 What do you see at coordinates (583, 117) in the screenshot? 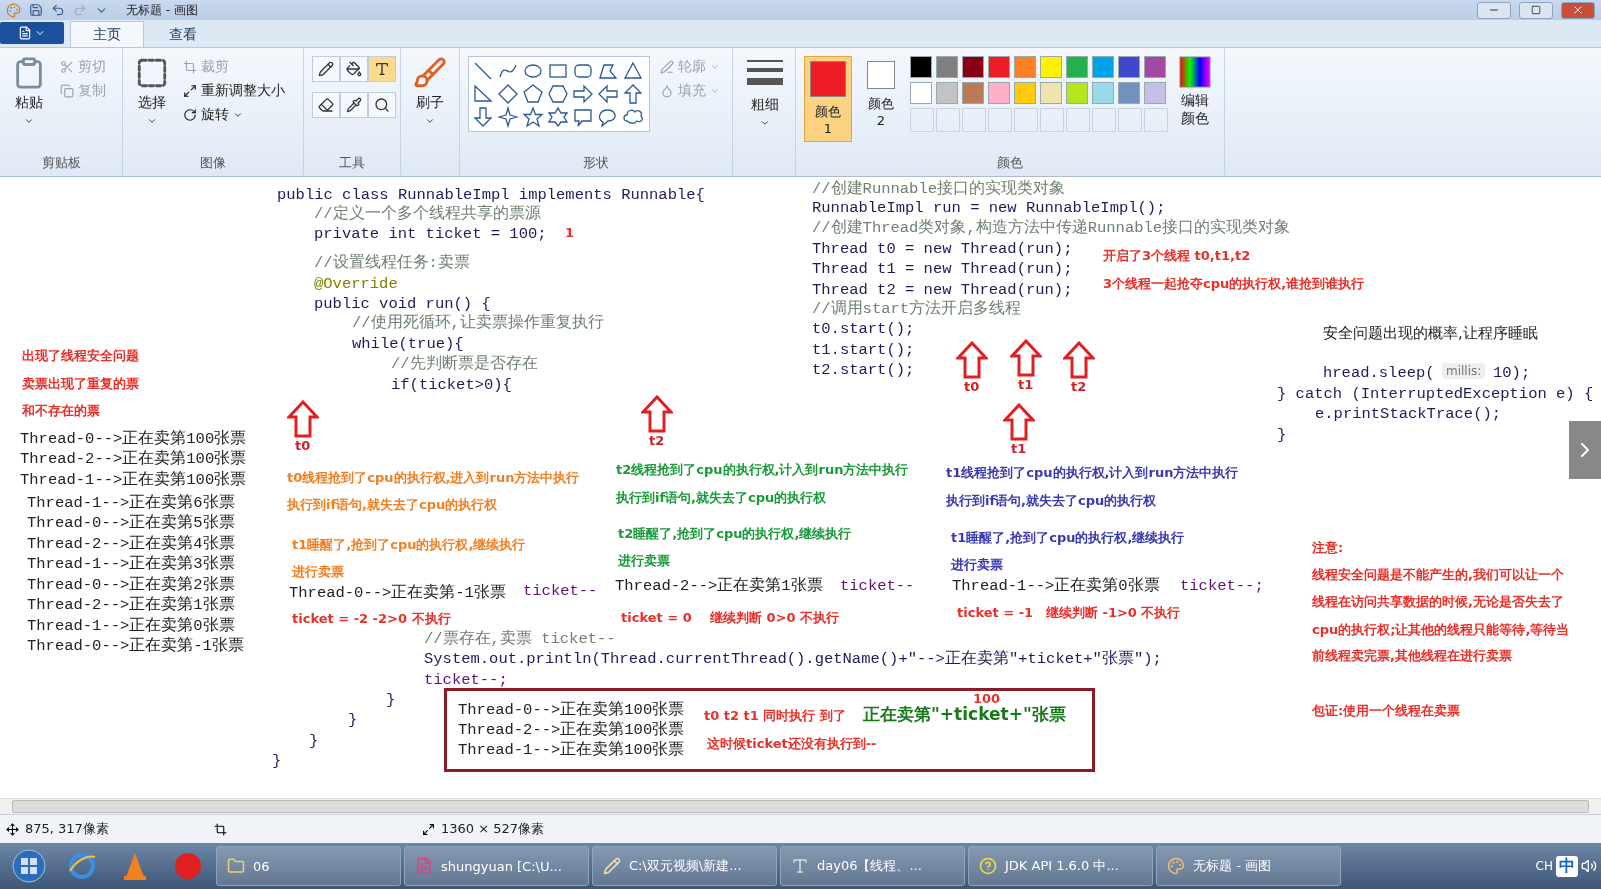
I see `rectangle-callout-icon` at bounding box center [583, 117].